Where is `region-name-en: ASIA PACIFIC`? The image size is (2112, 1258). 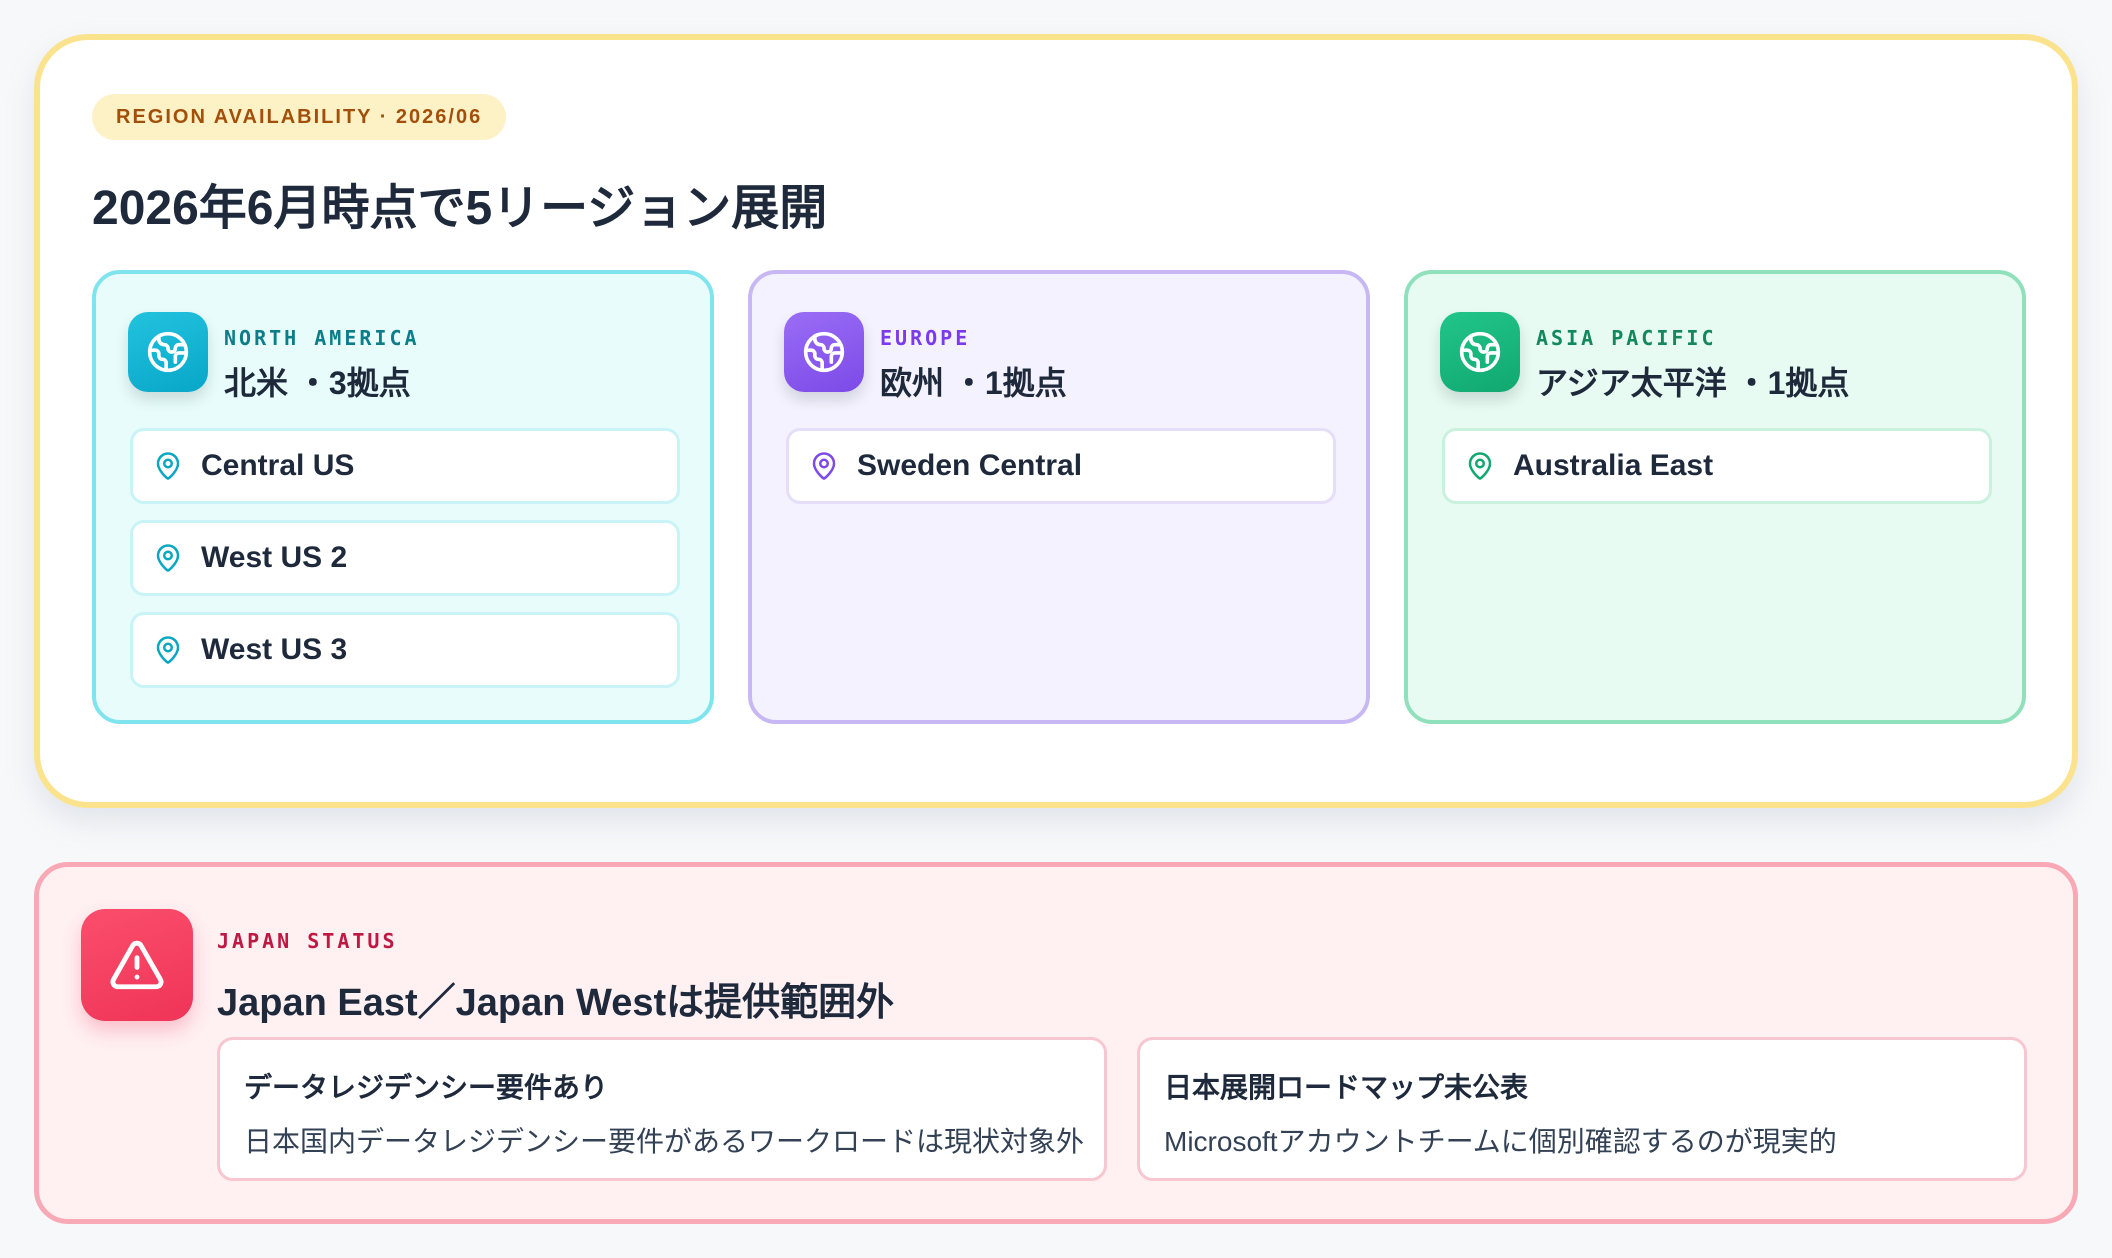
region-name-en: ASIA PACIFIC is located at coordinates (1626, 338).